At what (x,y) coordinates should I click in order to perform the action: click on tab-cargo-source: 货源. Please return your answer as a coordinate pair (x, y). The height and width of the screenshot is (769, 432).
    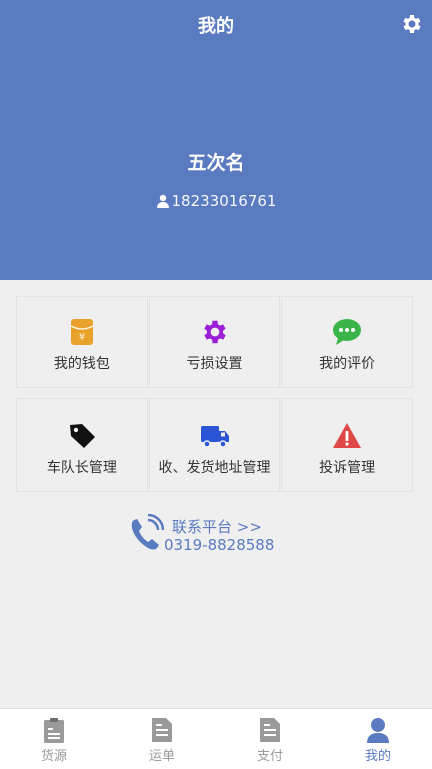
    Looking at the image, I should click on (54, 739).